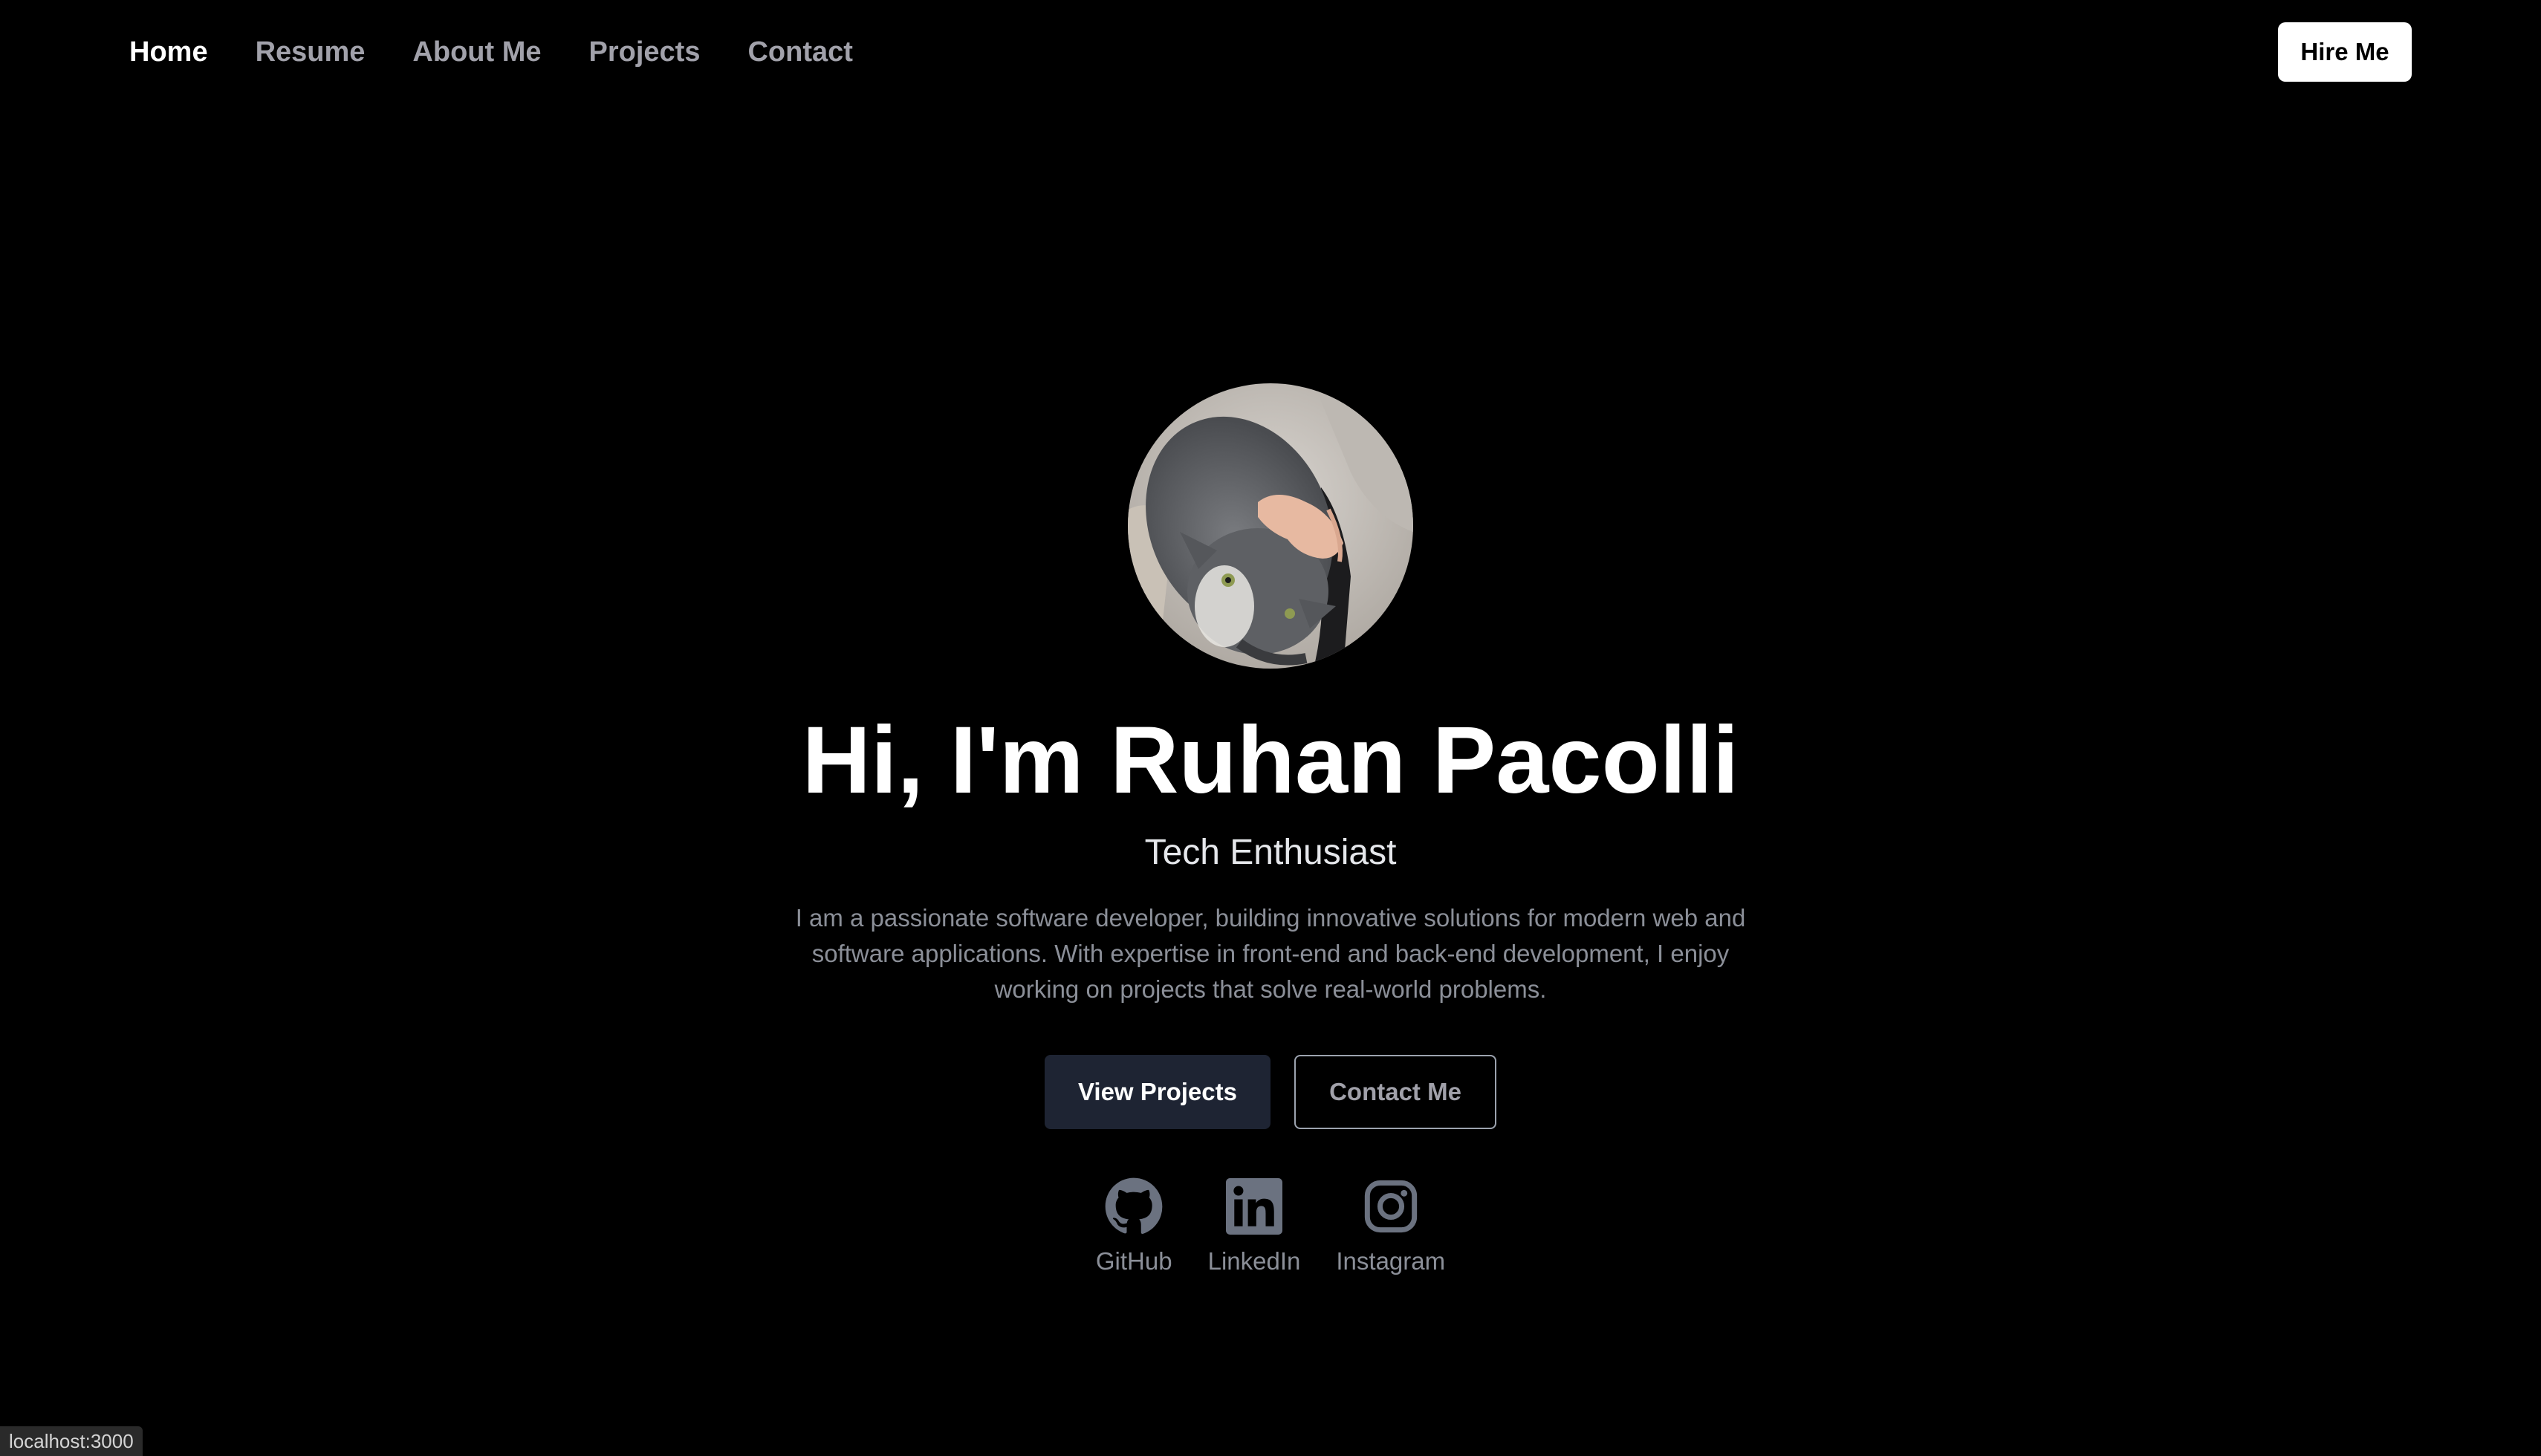  I want to click on github-icon, so click(1134, 1206).